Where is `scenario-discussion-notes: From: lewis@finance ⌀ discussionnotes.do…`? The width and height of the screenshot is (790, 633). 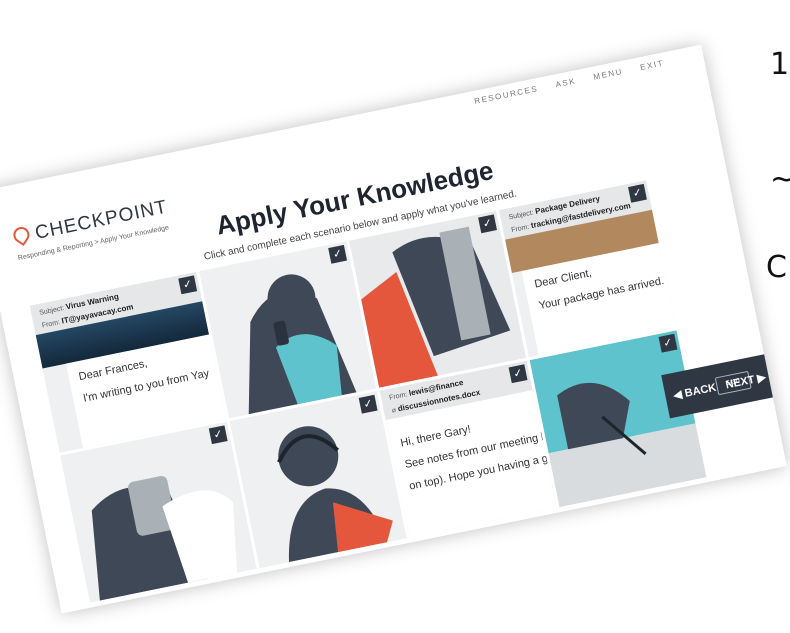 scenario-discussion-notes: From: lewis@finance ⌀ discussionnotes.do… is located at coordinates (468, 449).